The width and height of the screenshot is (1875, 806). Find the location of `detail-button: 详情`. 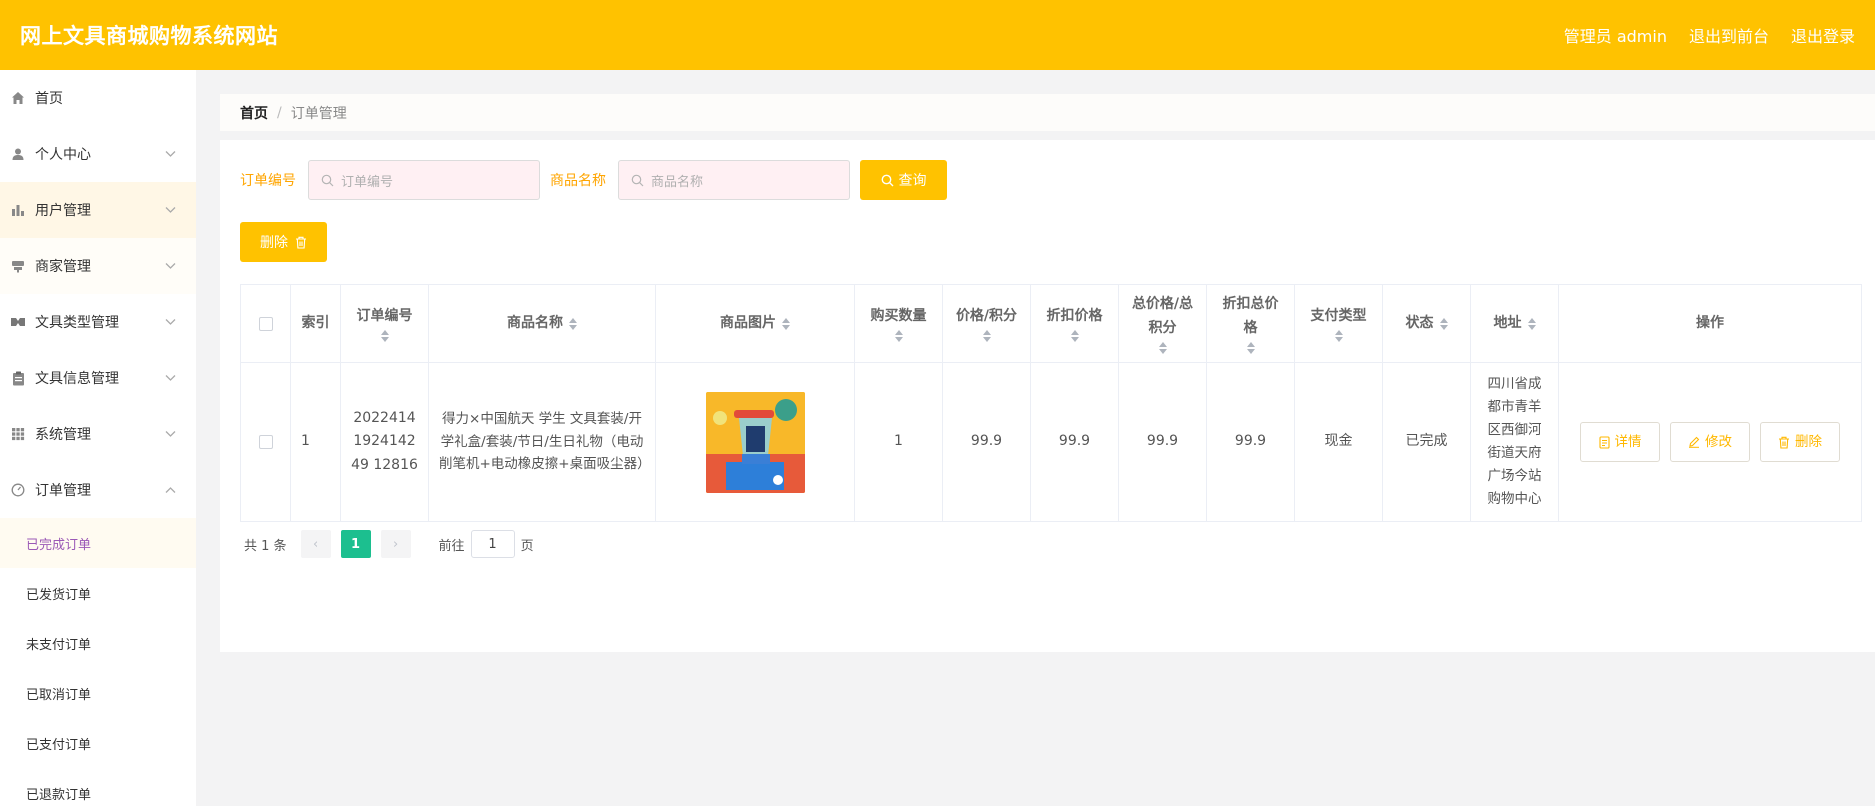

detail-button: 详情 is located at coordinates (1620, 442).